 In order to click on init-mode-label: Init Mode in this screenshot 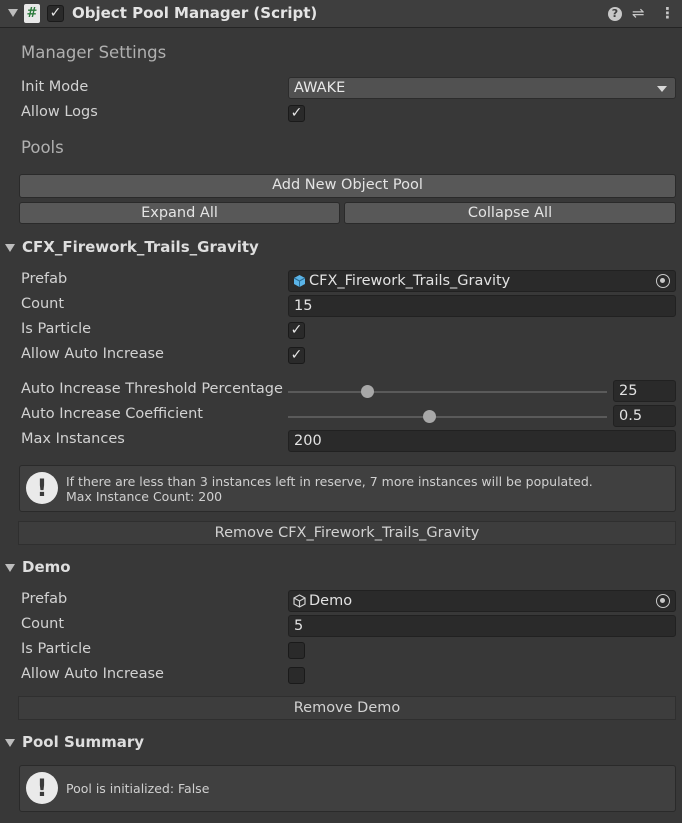, I will do `click(55, 87)`.